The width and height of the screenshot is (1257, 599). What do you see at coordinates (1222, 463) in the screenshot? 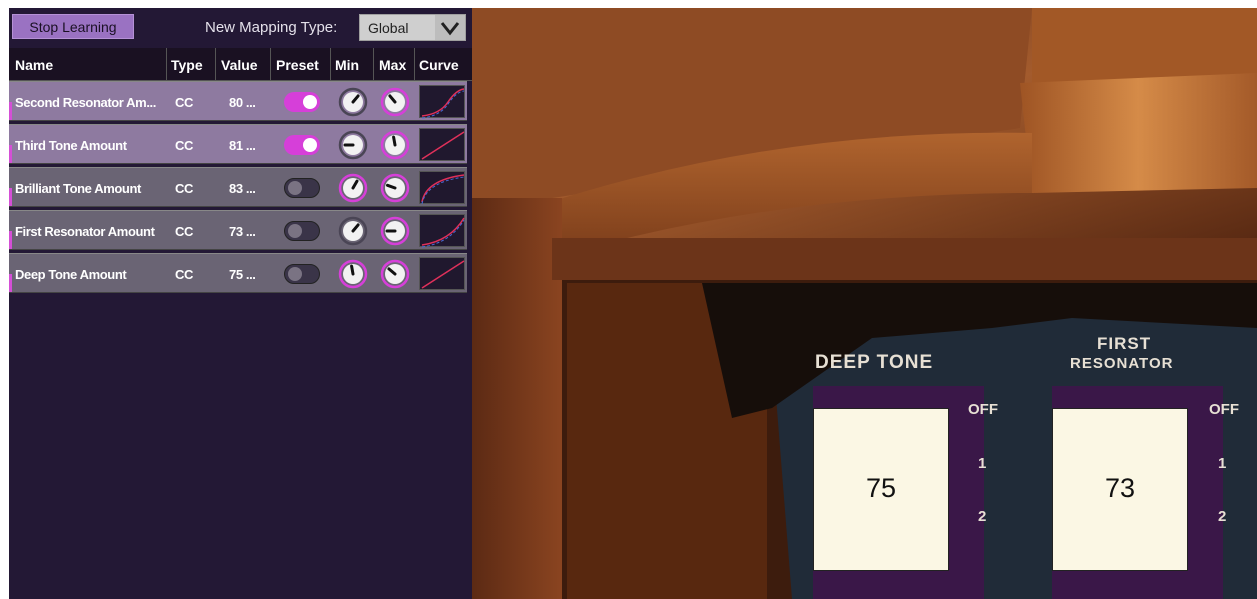
I see `first-resonator-pos-1: 1` at bounding box center [1222, 463].